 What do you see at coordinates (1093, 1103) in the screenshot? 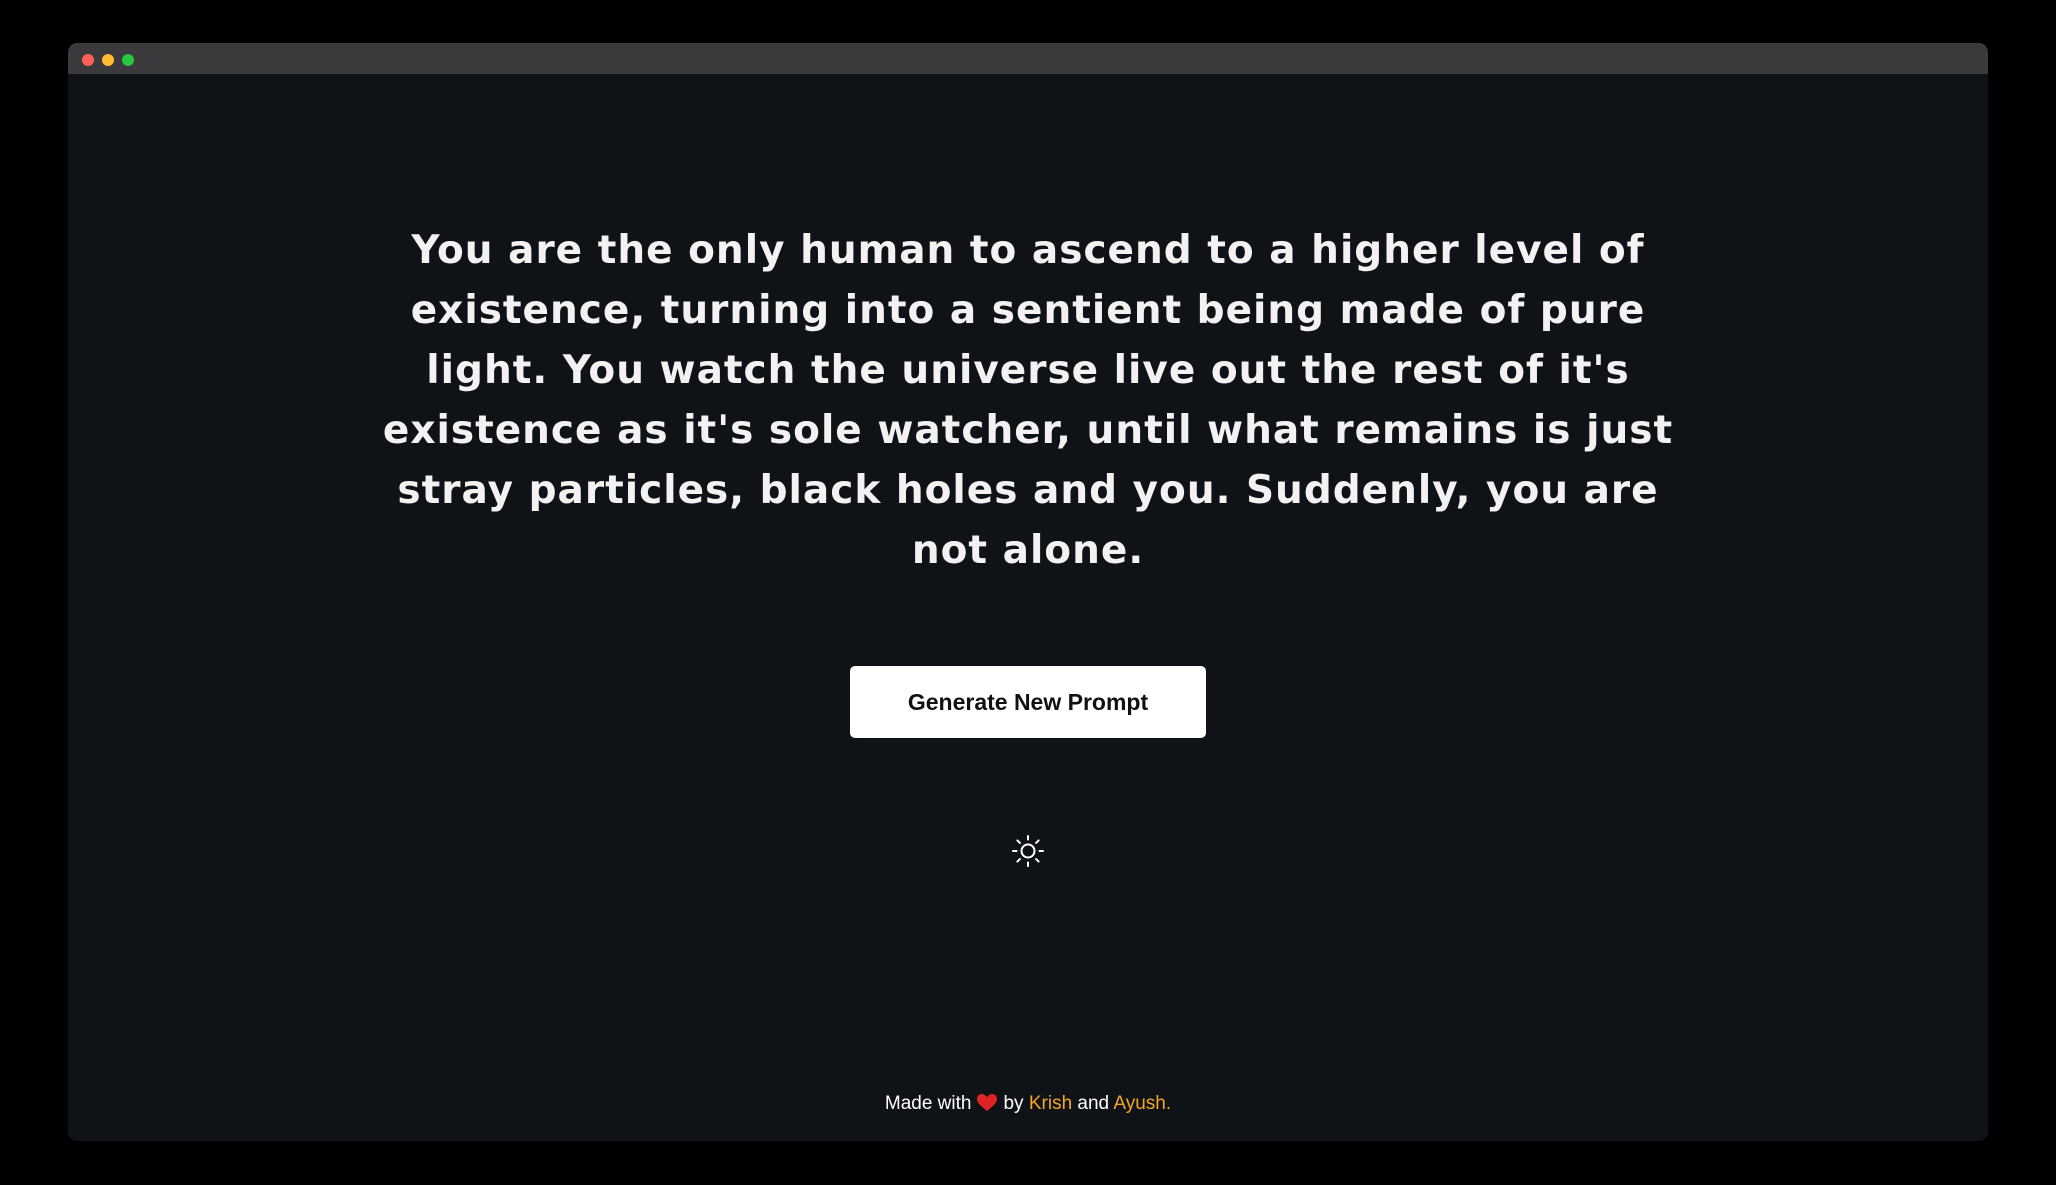
I see `footer-and-text: and` at bounding box center [1093, 1103].